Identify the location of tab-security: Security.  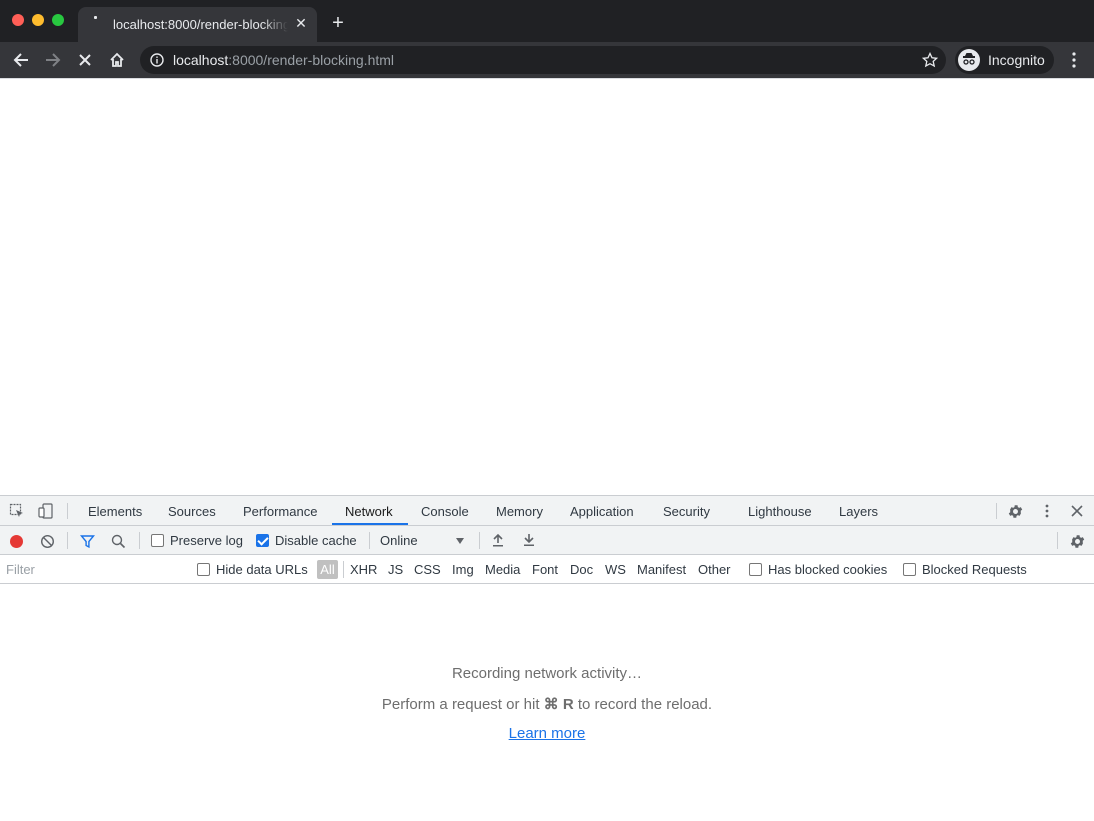
(686, 511).